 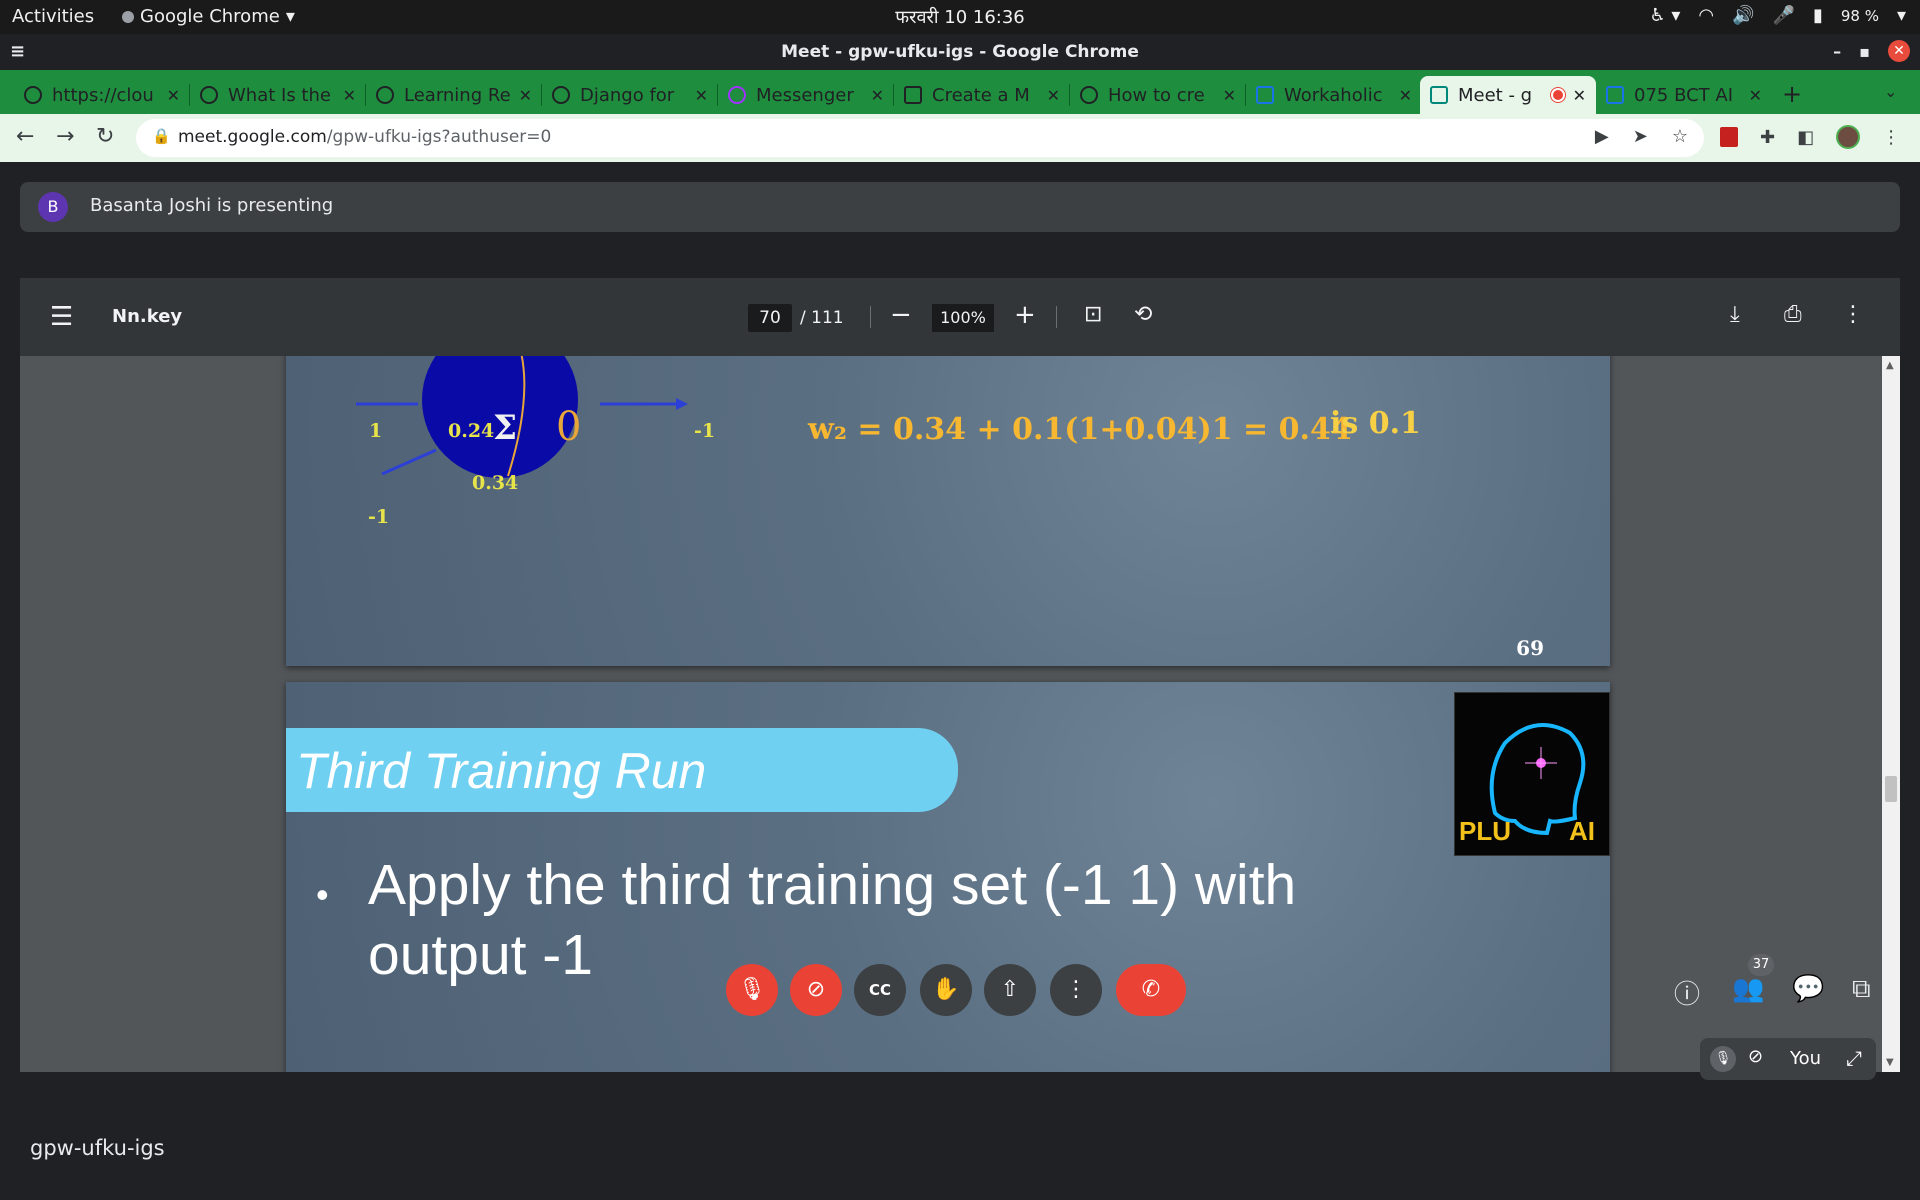 I want to click on camera-in-use-icon: ▶, so click(x=1602, y=136).